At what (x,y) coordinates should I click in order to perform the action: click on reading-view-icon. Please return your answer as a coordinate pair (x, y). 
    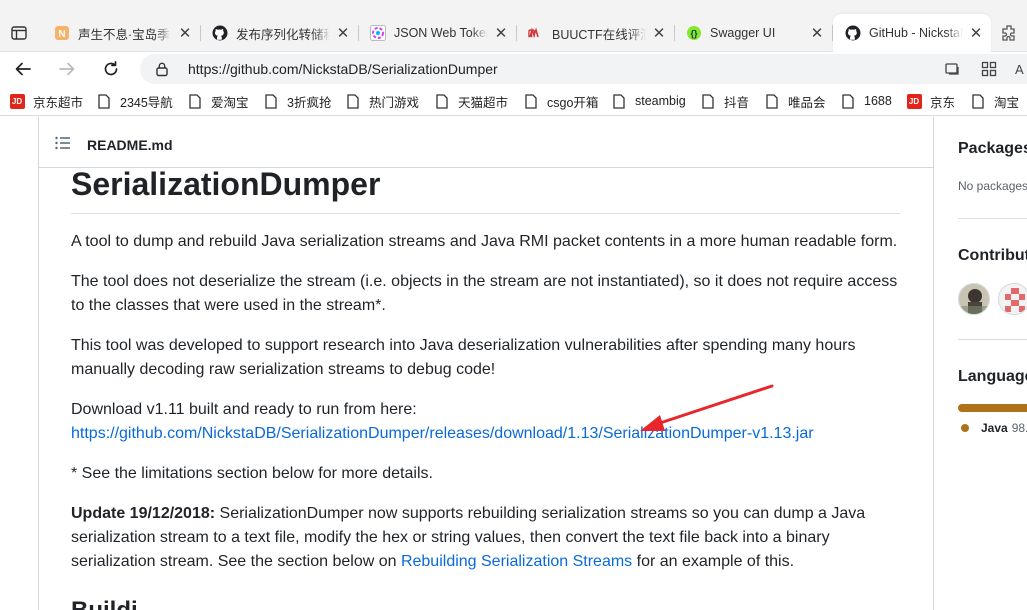
    Looking at the image, I should click on (953, 69).